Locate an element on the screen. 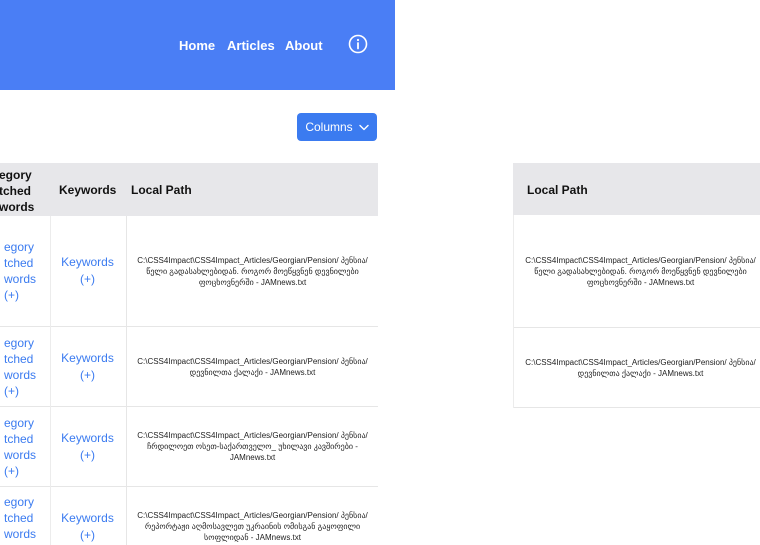  top-navbar: Home Articles About is located at coordinates (197, 45).